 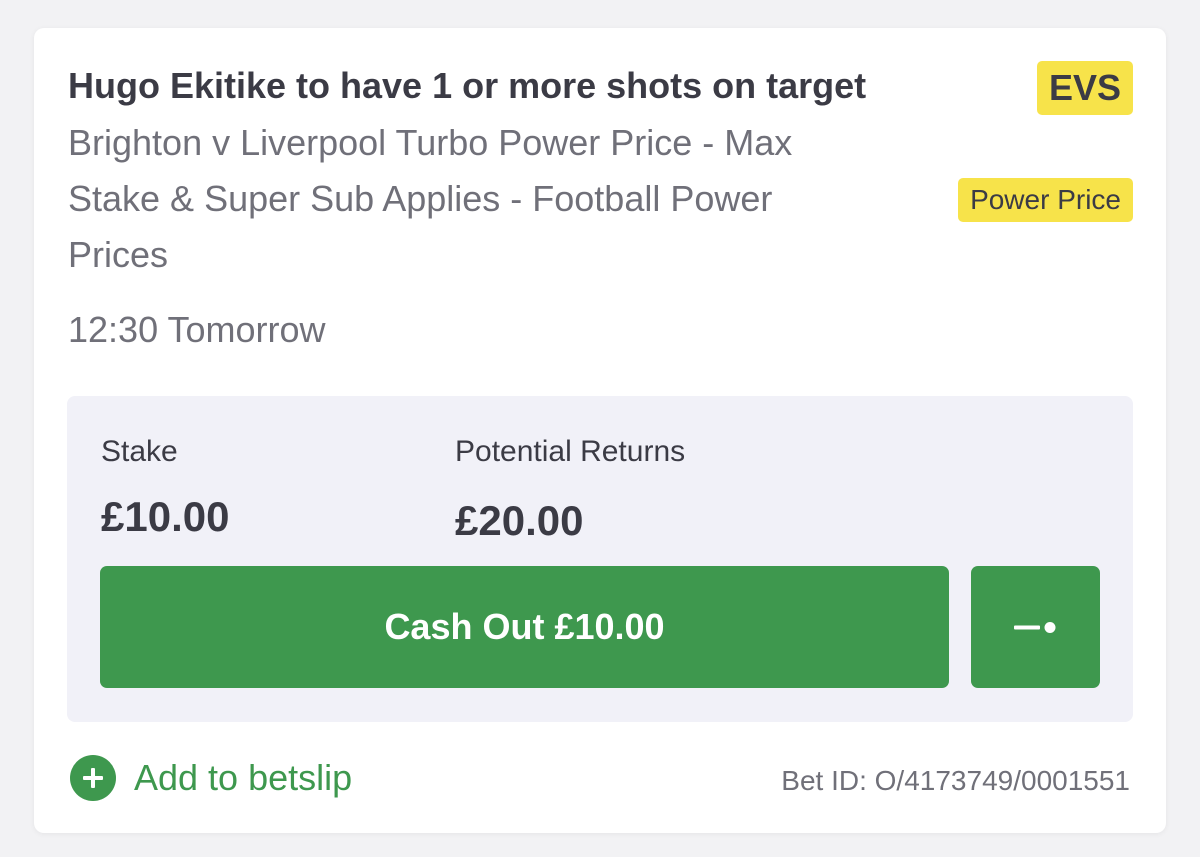 What do you see at coordinates (93, 778) in the screenshot?
I see `plus-circle-icon` at bounding box center [93, 778].